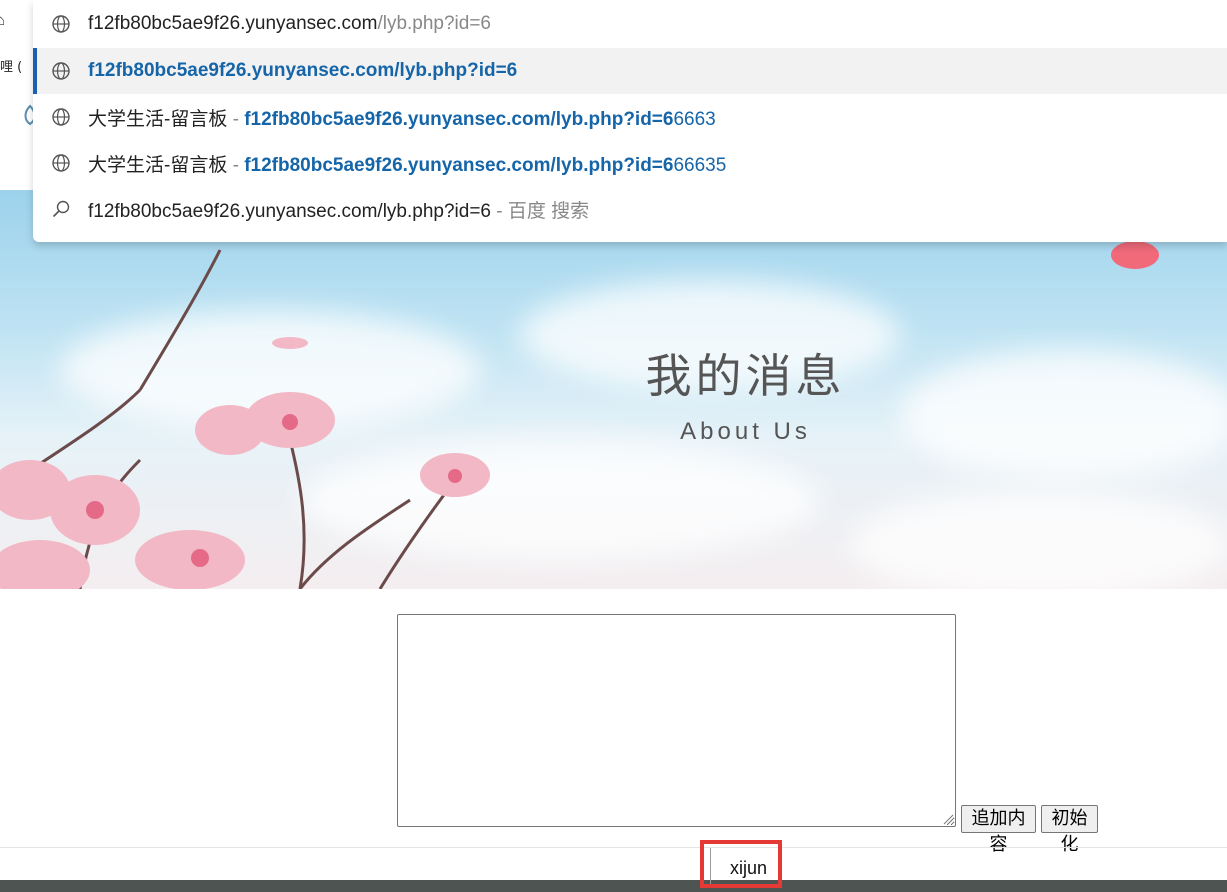 The height and width of the screenshot is (892, 1227). Describe the element at coordinates (1069, 830) in the screenshot. I see `initialize-button: 初始化` at that location.